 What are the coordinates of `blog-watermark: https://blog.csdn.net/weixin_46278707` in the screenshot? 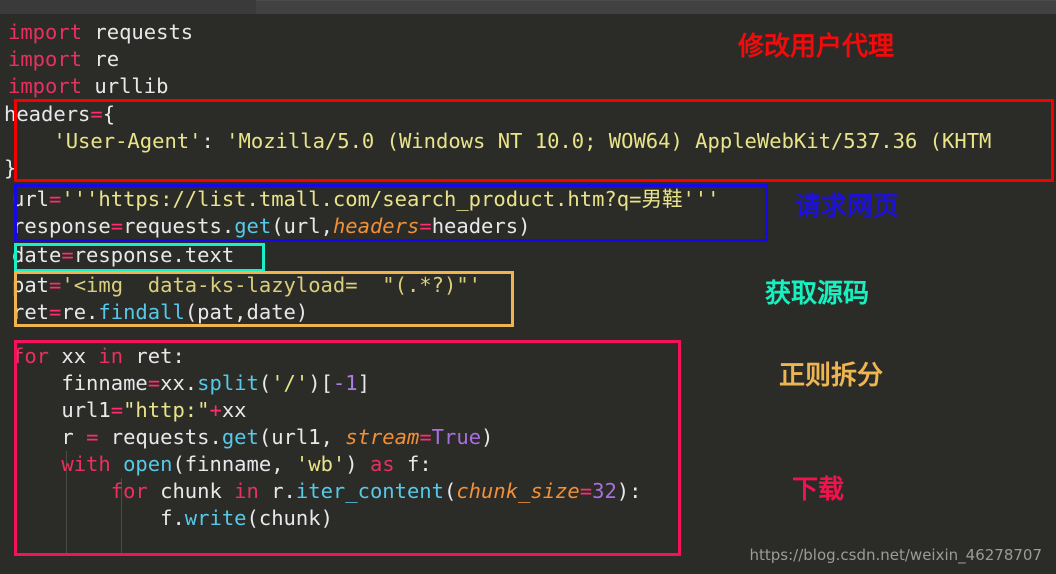 It's located at (895, 555).